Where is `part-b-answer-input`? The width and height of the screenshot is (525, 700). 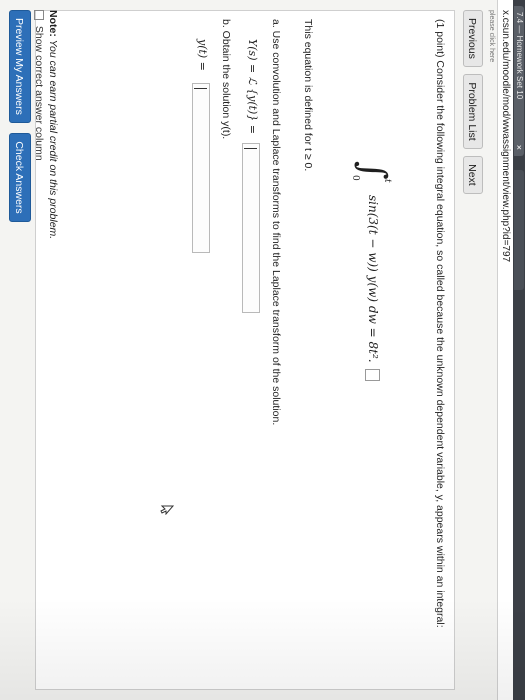 part-b-answer-input is located at coordinates (201, 168).